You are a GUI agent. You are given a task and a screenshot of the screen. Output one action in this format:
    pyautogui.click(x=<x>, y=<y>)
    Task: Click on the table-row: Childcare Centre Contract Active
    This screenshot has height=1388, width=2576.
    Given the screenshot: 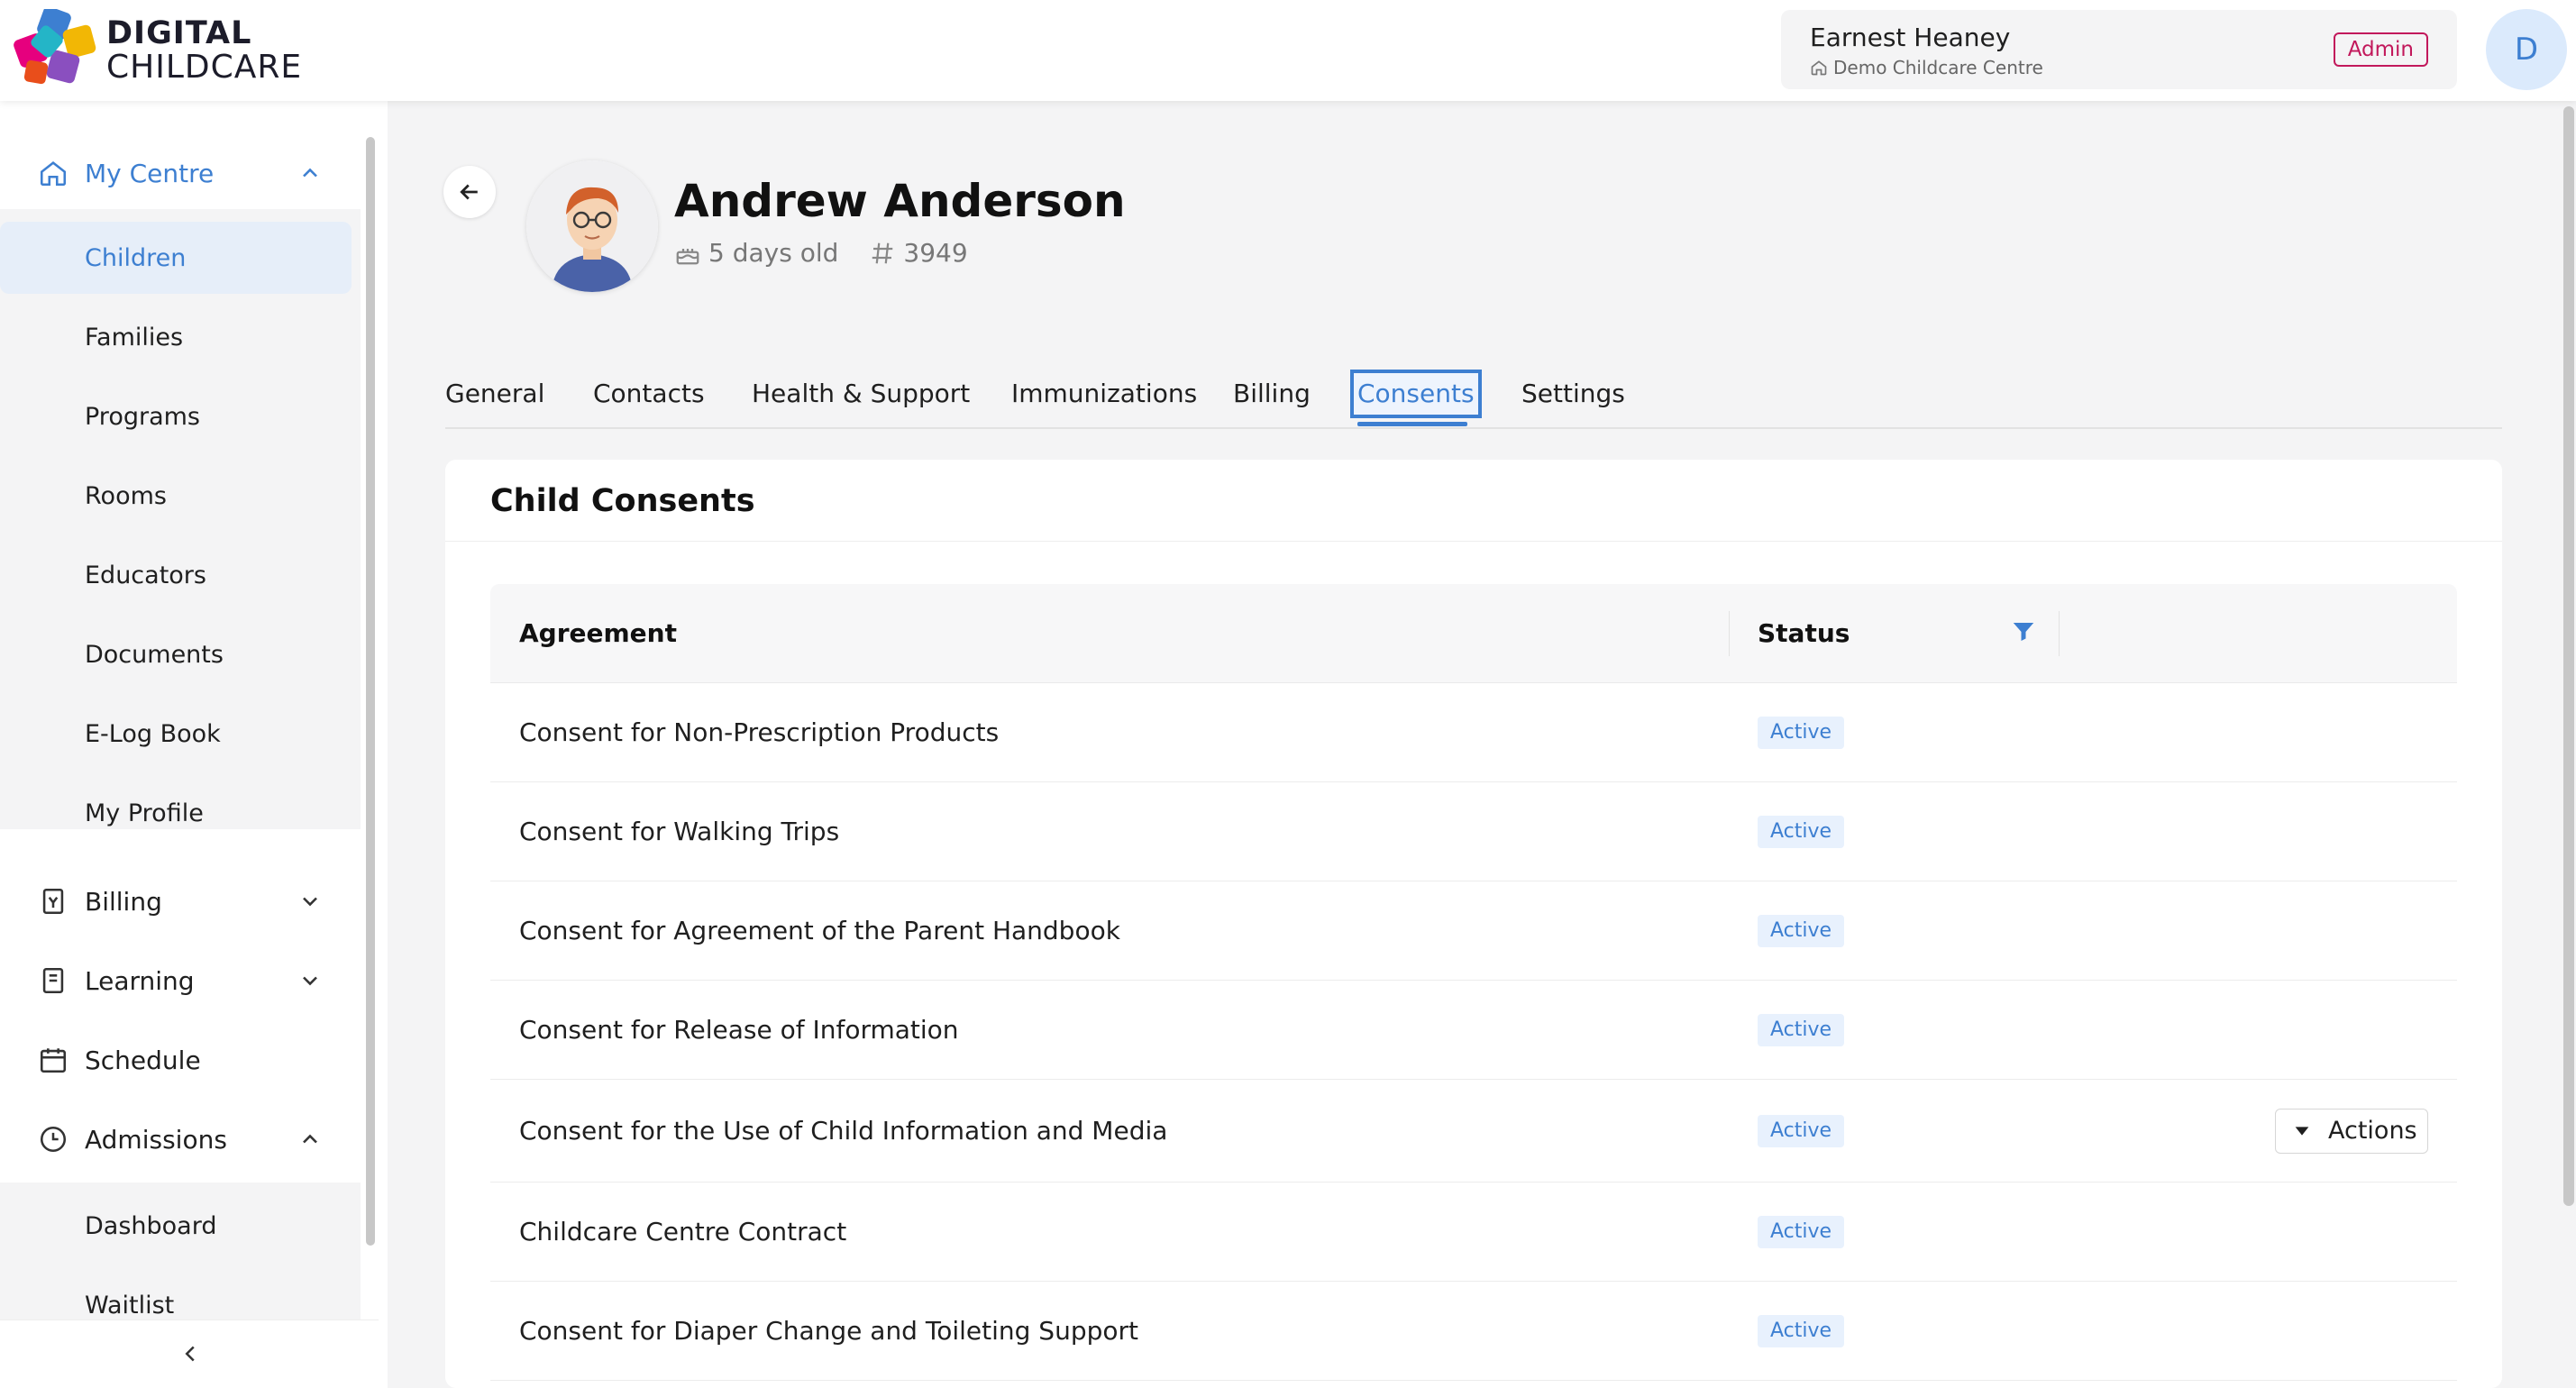 What is the action you would take?
    pyautogui.click(x=1473, y=1232)
    